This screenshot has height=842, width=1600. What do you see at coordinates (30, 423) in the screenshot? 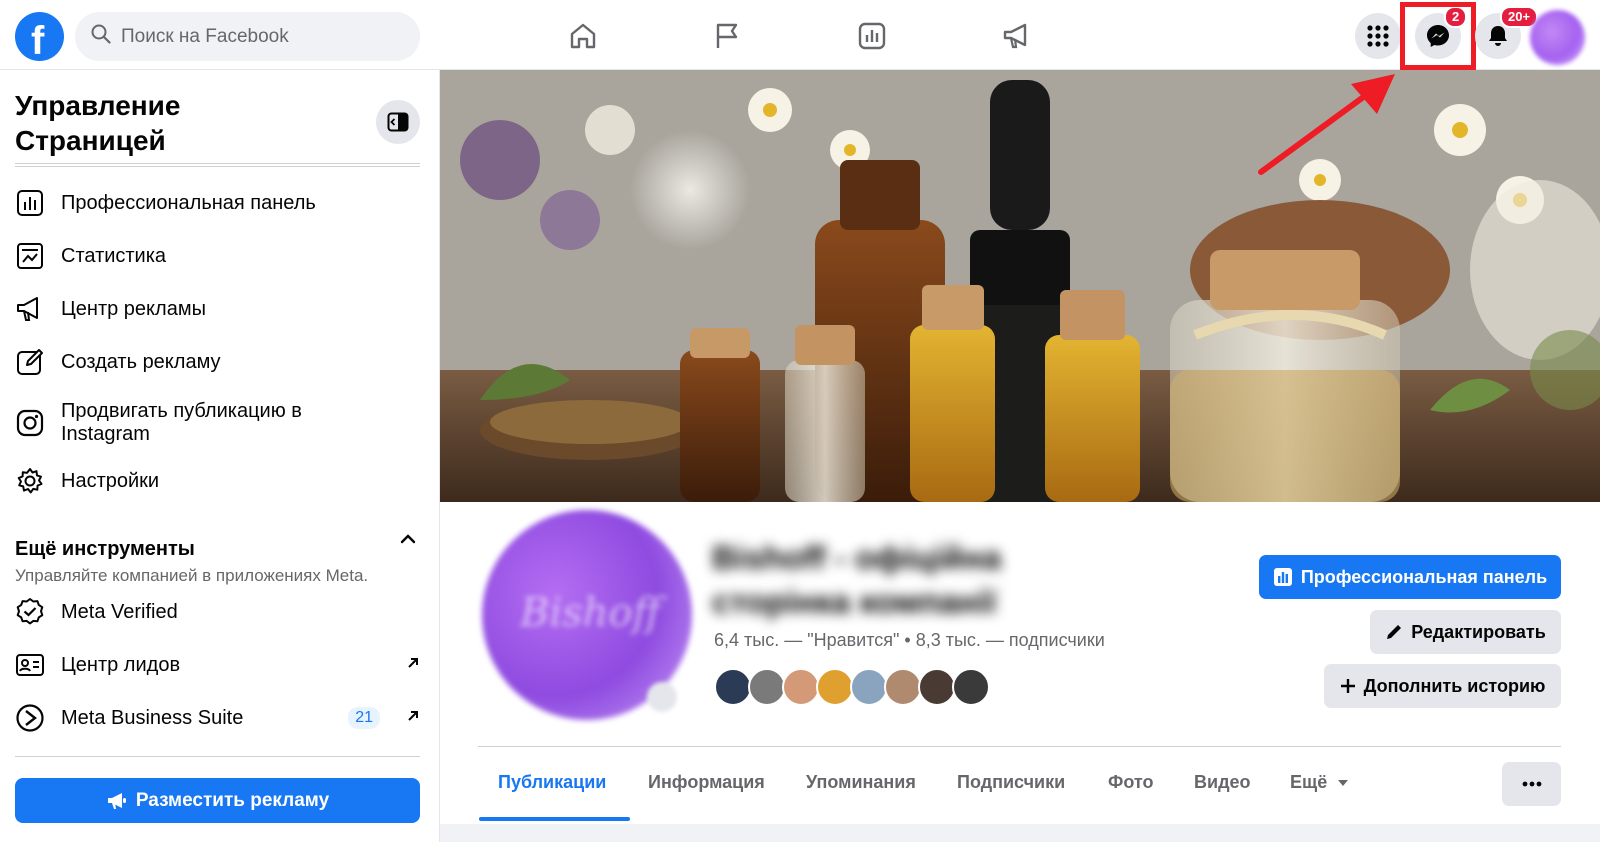
I see `instagram-icon` at bounding box center [30, 423].